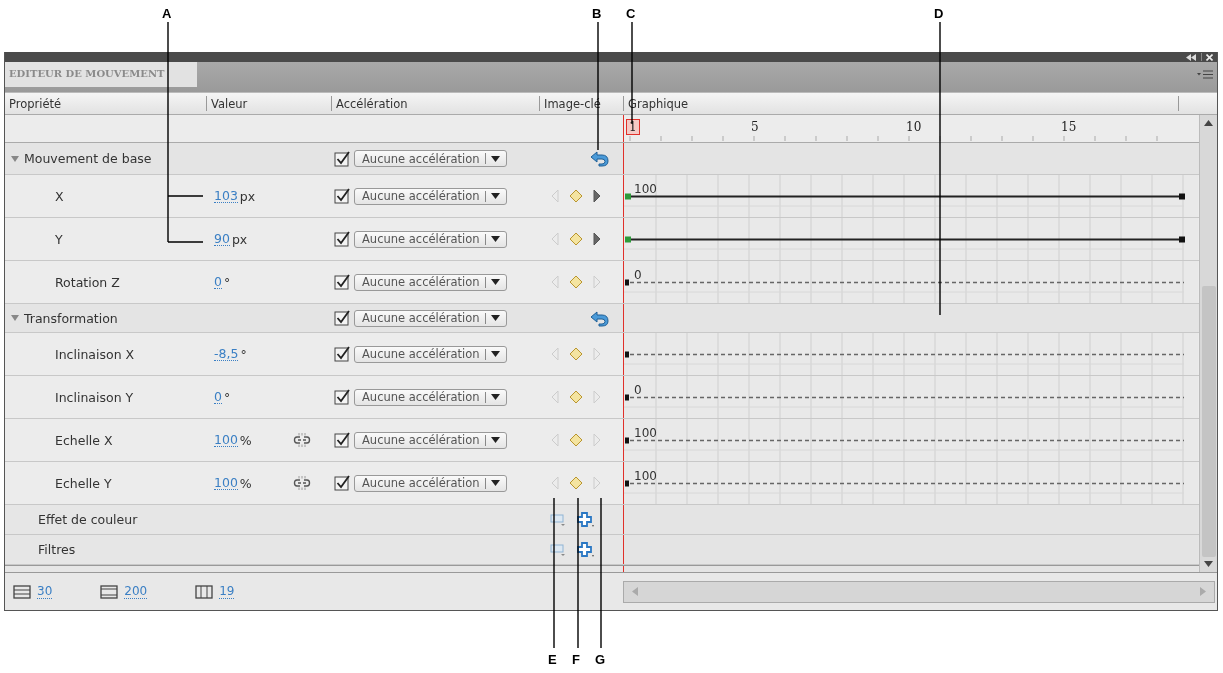  Describe the element at coordinates (167, 13) in the screenshot. I see `callout-letter: A` at that location.